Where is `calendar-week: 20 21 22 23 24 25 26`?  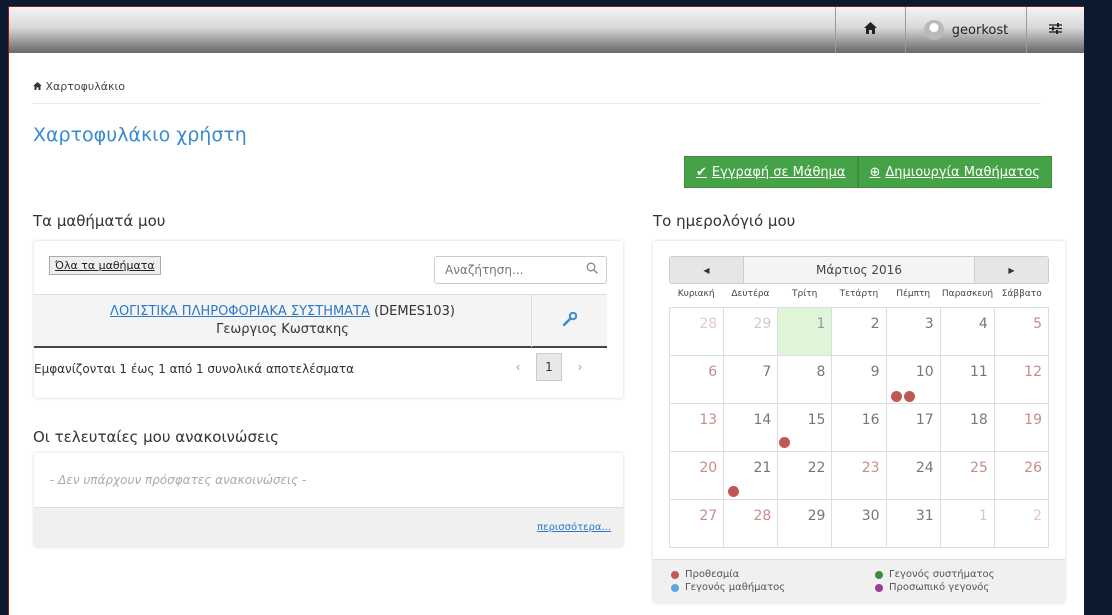 calendar-week: 20 21 22 23 24 25 26 is located at coordinates (859, 476).